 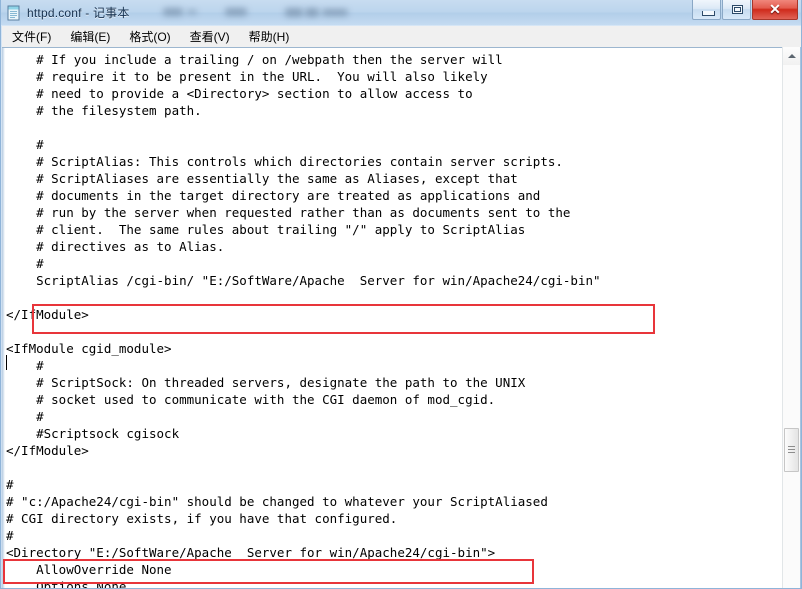 What do you see at coordinates (149, 37) in the screenshot?
I see `menu-item-format: 格式(O)` at bounding box center [149, 37].